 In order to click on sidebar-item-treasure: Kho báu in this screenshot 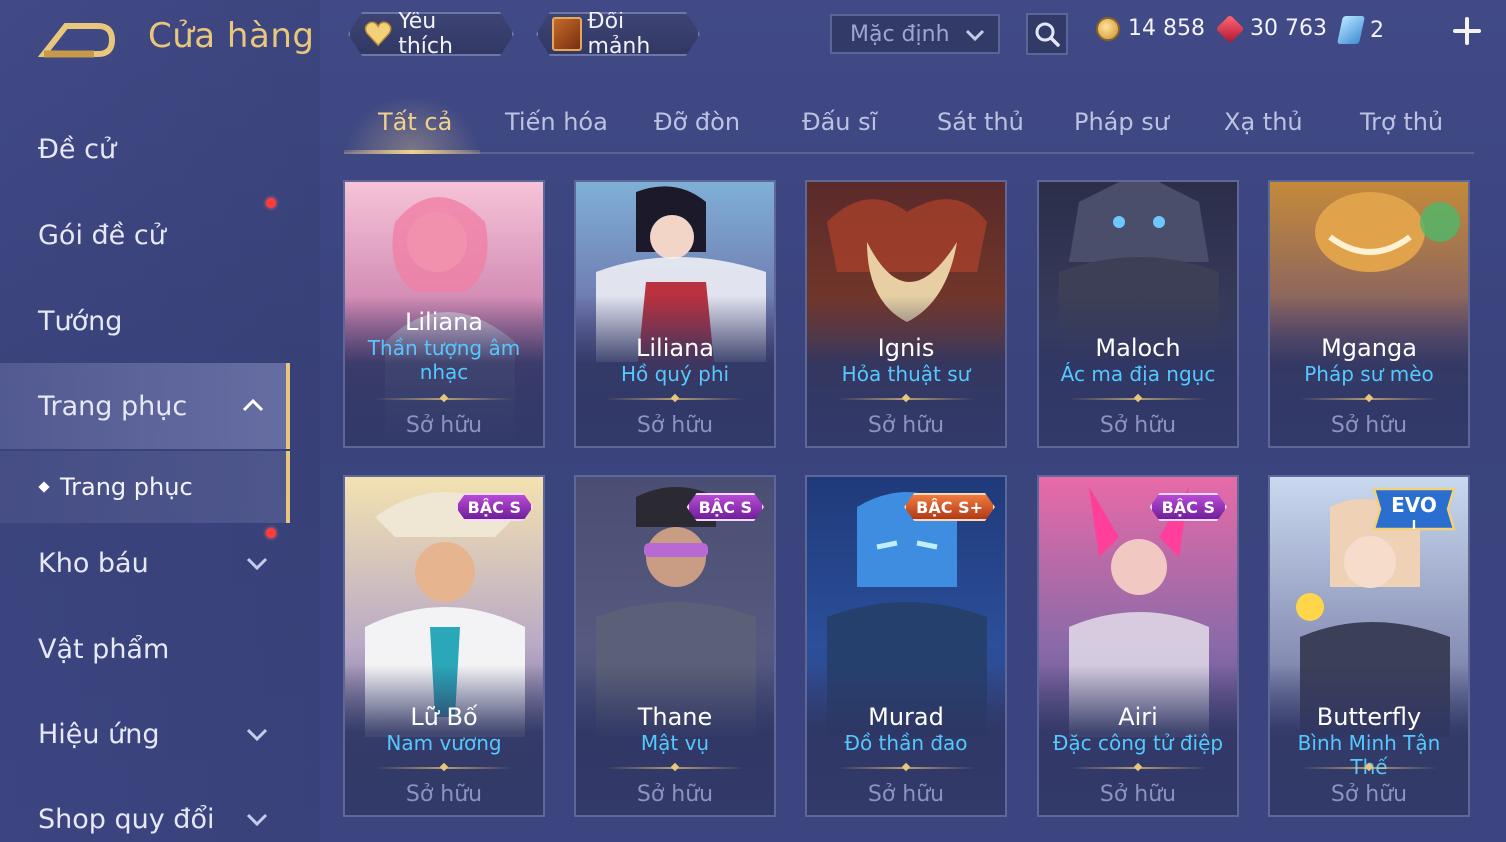, I will do `click(145, 563)`.